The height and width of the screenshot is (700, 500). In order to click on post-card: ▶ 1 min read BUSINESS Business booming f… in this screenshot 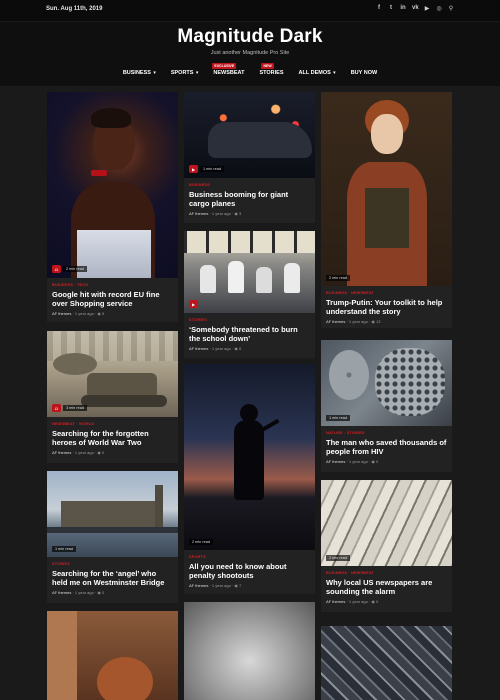, I will do `click(249, 157)`.